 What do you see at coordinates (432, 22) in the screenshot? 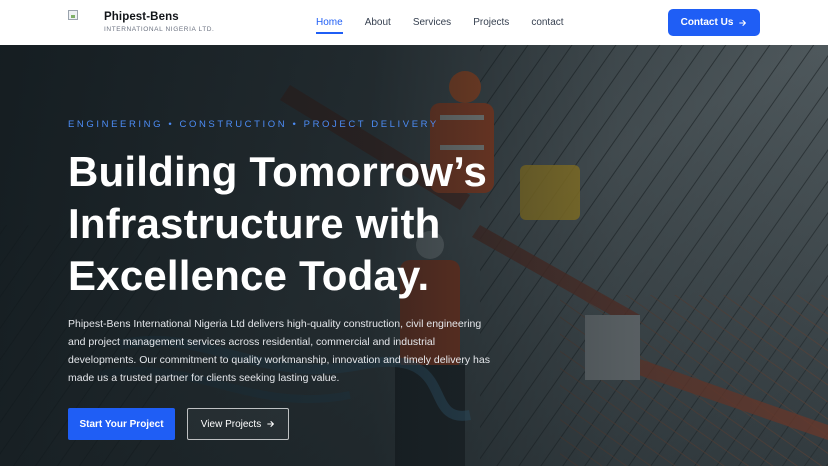
I see `nav-services: Services` at bounding box center [432, 22].